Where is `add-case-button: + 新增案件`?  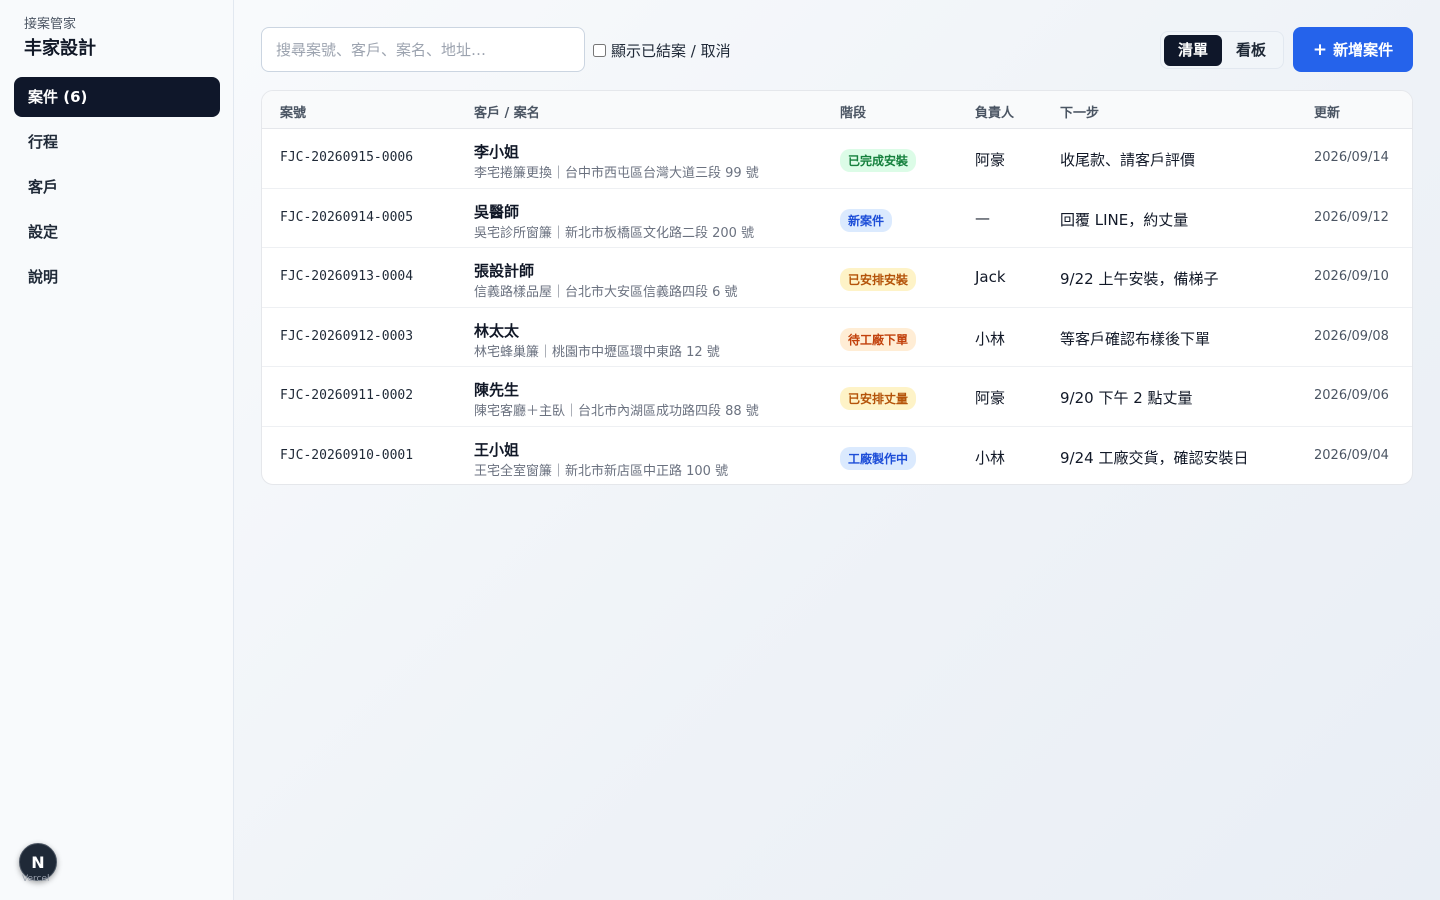 add-case-button: + 新增案件 is located at coordinates (1353, 49).